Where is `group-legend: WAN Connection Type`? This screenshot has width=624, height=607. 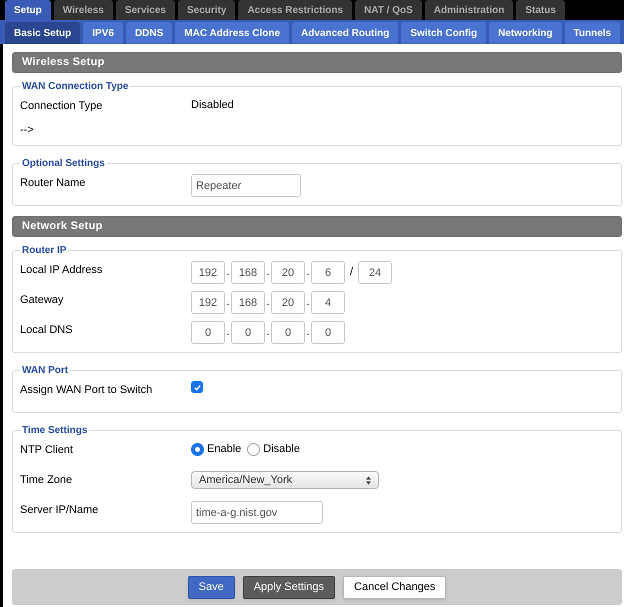
group-legend: WAN Connection Type is located at coordinates (75, 86).